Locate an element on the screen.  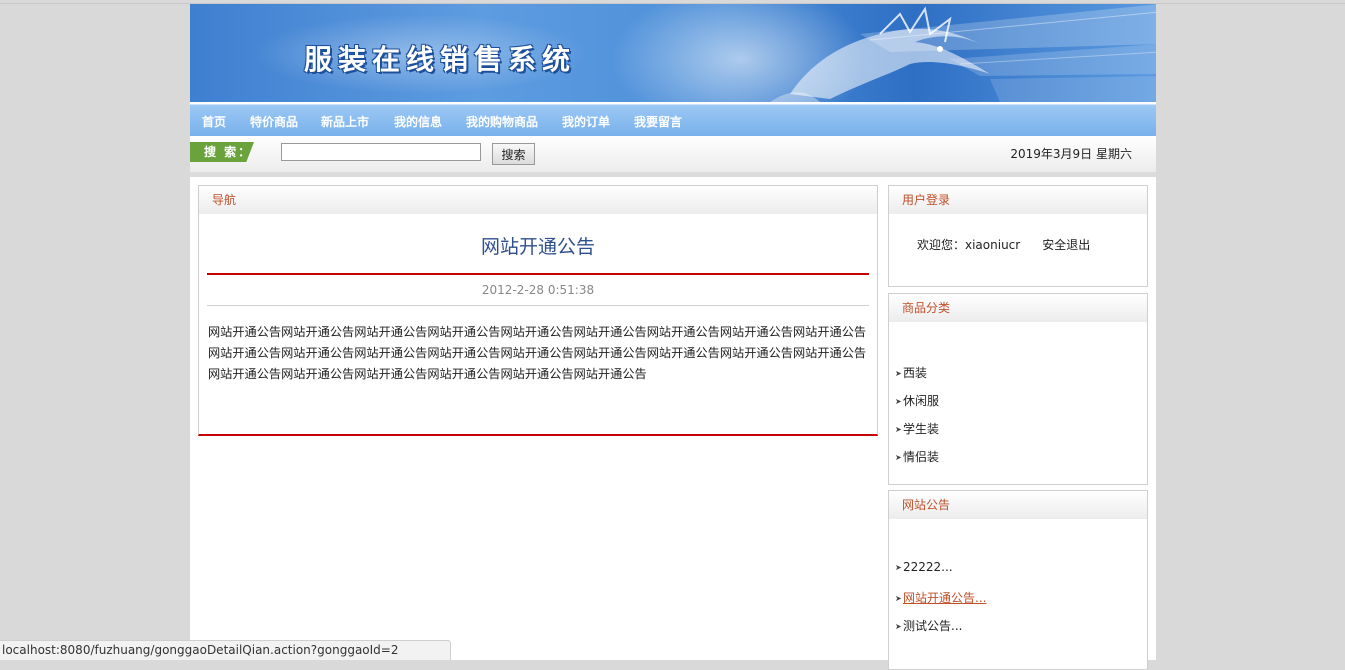
main-nav: 首页 特价商品 新品上市 我的信息 我的购物商品 我的订单 我要留言 is located at coordinates (673, 120).